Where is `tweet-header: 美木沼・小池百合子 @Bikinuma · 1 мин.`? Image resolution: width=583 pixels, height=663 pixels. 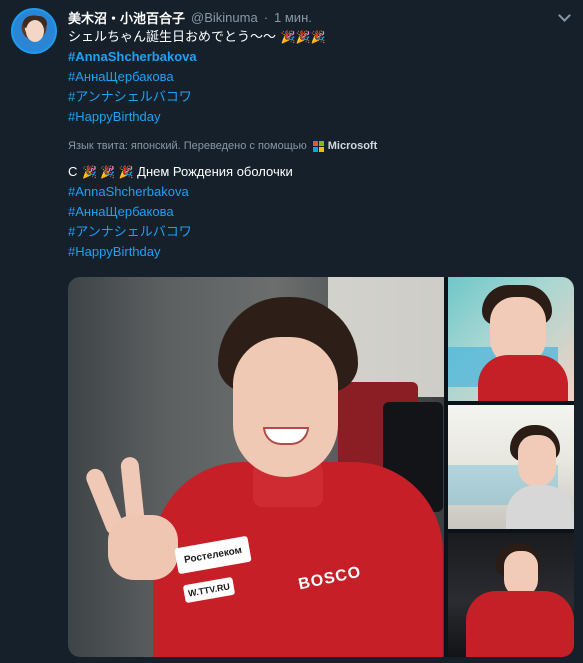 tweet-header: 美木沼・小池百合子 @Bikinuma · 1 мин. is located at coordinates (305, 17).